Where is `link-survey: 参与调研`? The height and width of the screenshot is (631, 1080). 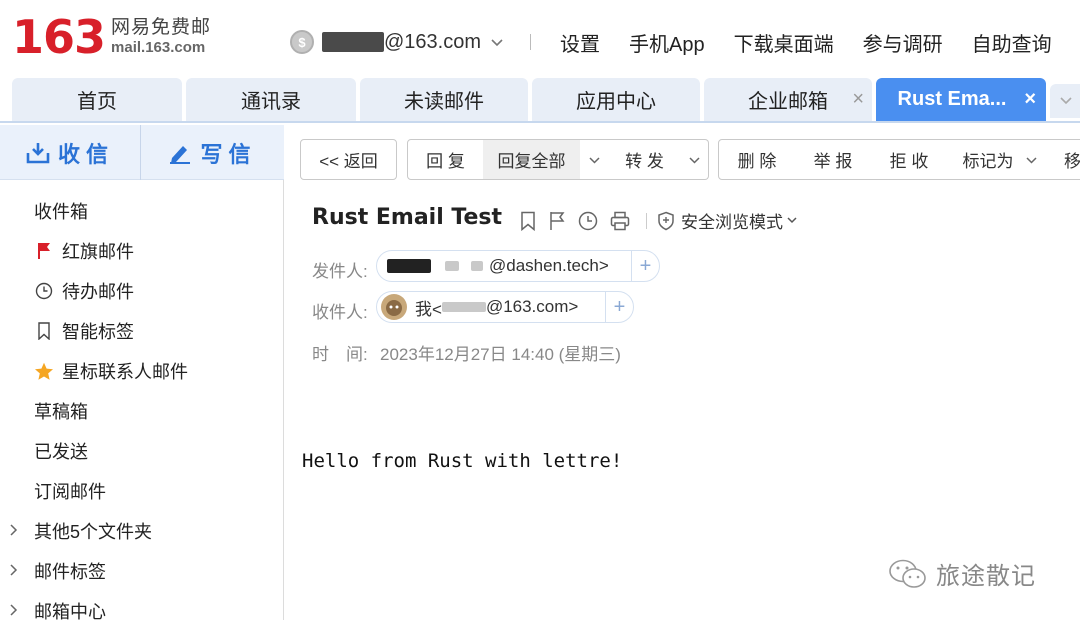
link-survey: 参与调研 is located at coordinates (903, 42).